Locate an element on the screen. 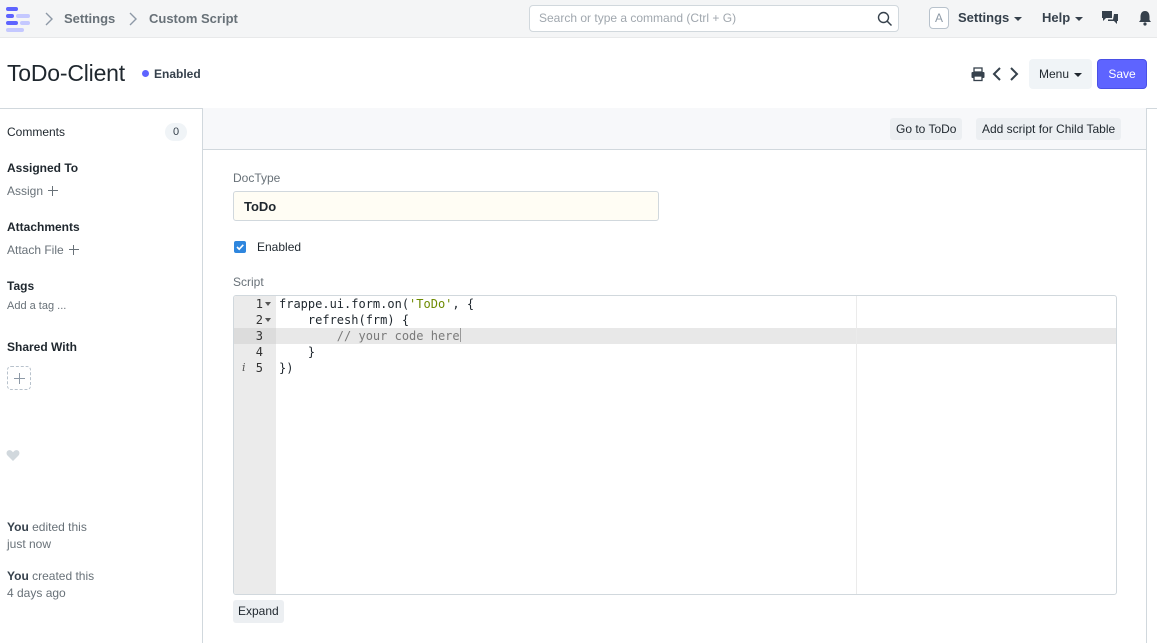  add-share-button is located at coordinates (19, 378).